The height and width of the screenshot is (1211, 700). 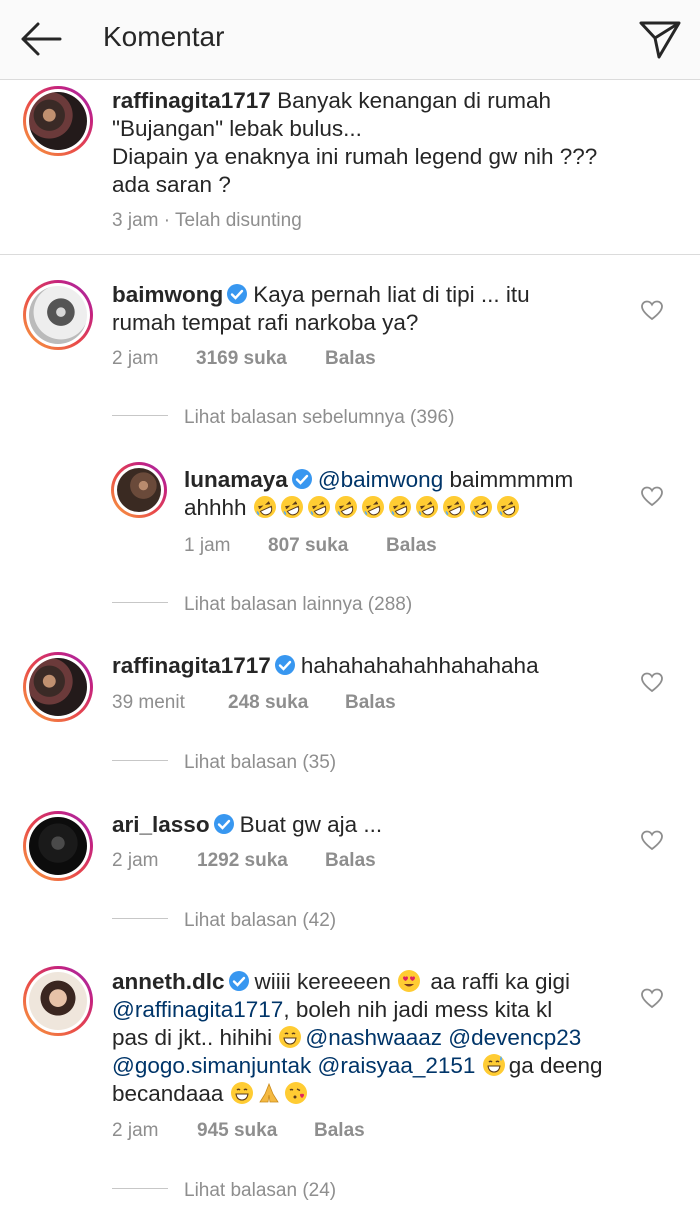 What do you see at coordinates (148, 702) in the screenshot?
I see `comment-time: 39 menit` at bounding box center [148, 702].